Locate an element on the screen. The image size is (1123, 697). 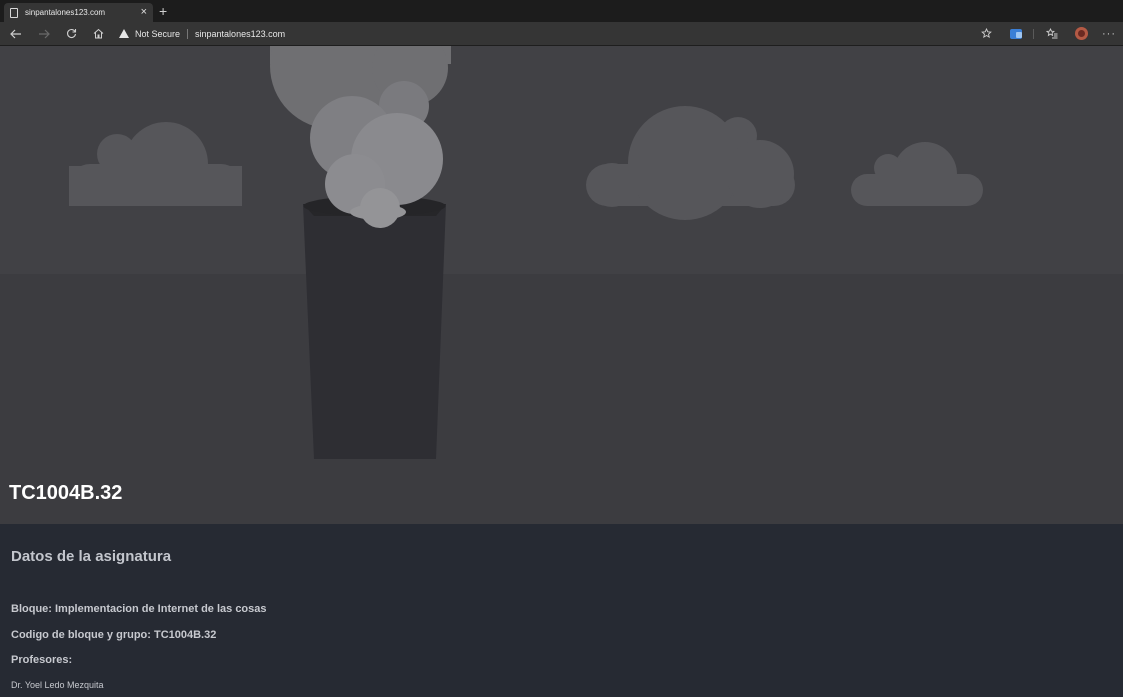
tab-title: sinpantalones123.com is located at coordinates (65, 12).